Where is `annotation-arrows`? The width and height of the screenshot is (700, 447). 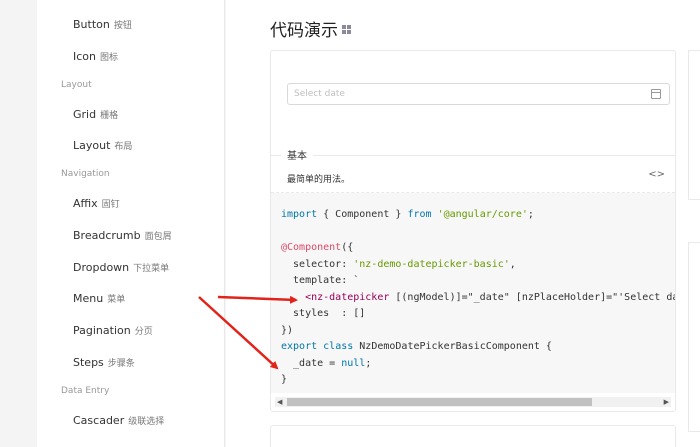
annotation-arrows is located at coordinates (248, 332).